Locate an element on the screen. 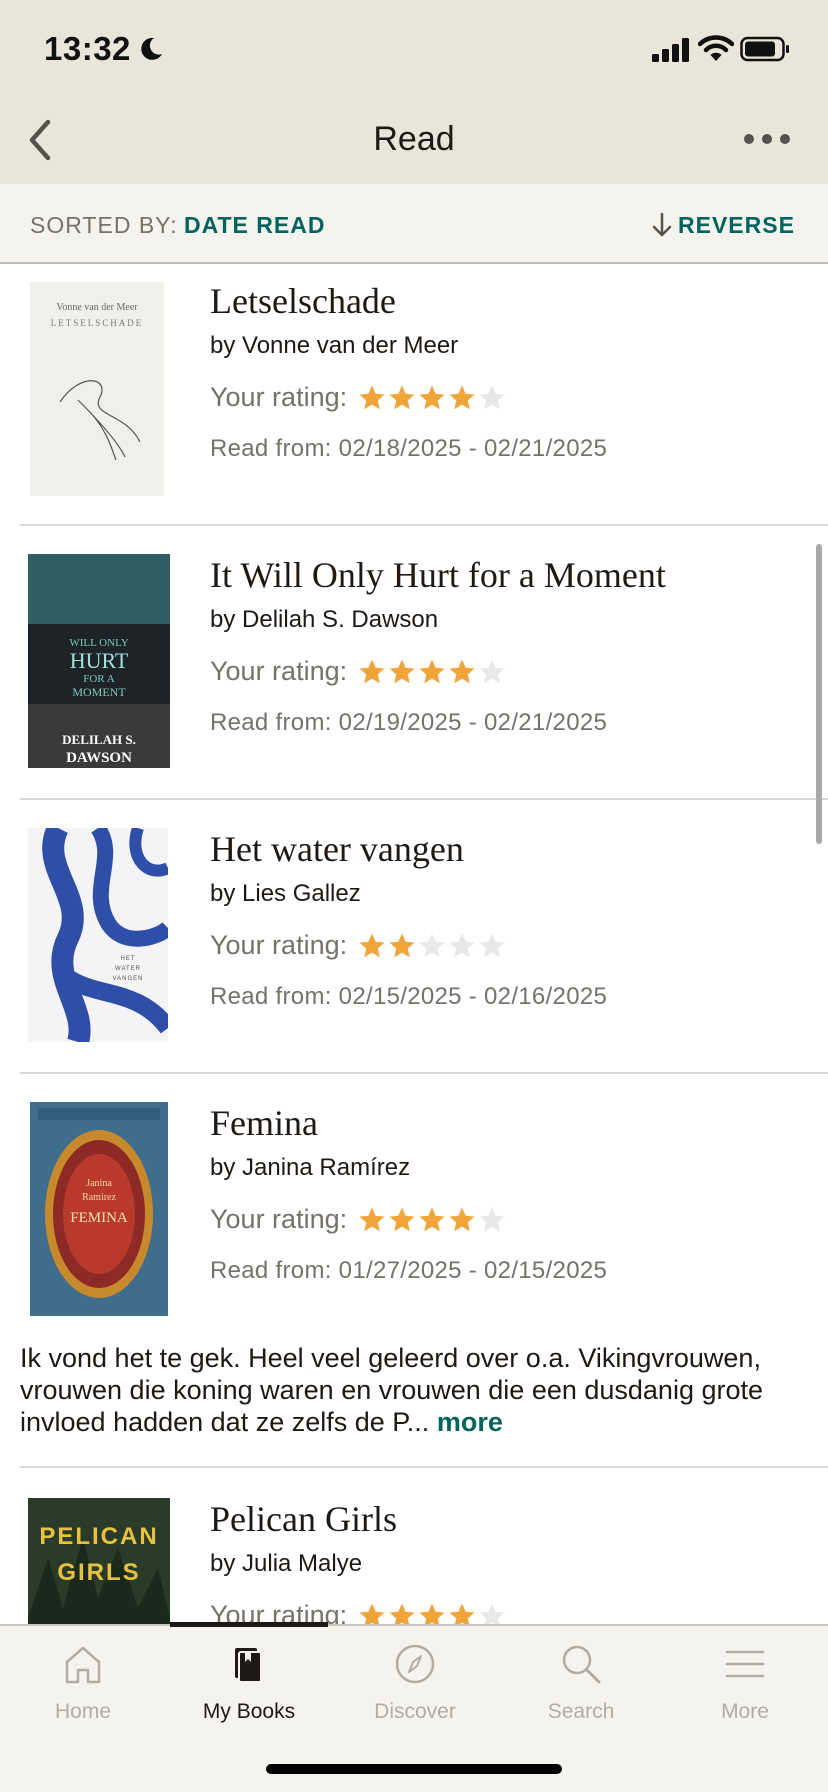 The image size is (828, 1792). book-cover: Vonne van der Meer LETSELSCHADE is located at coordinates (97, 389).